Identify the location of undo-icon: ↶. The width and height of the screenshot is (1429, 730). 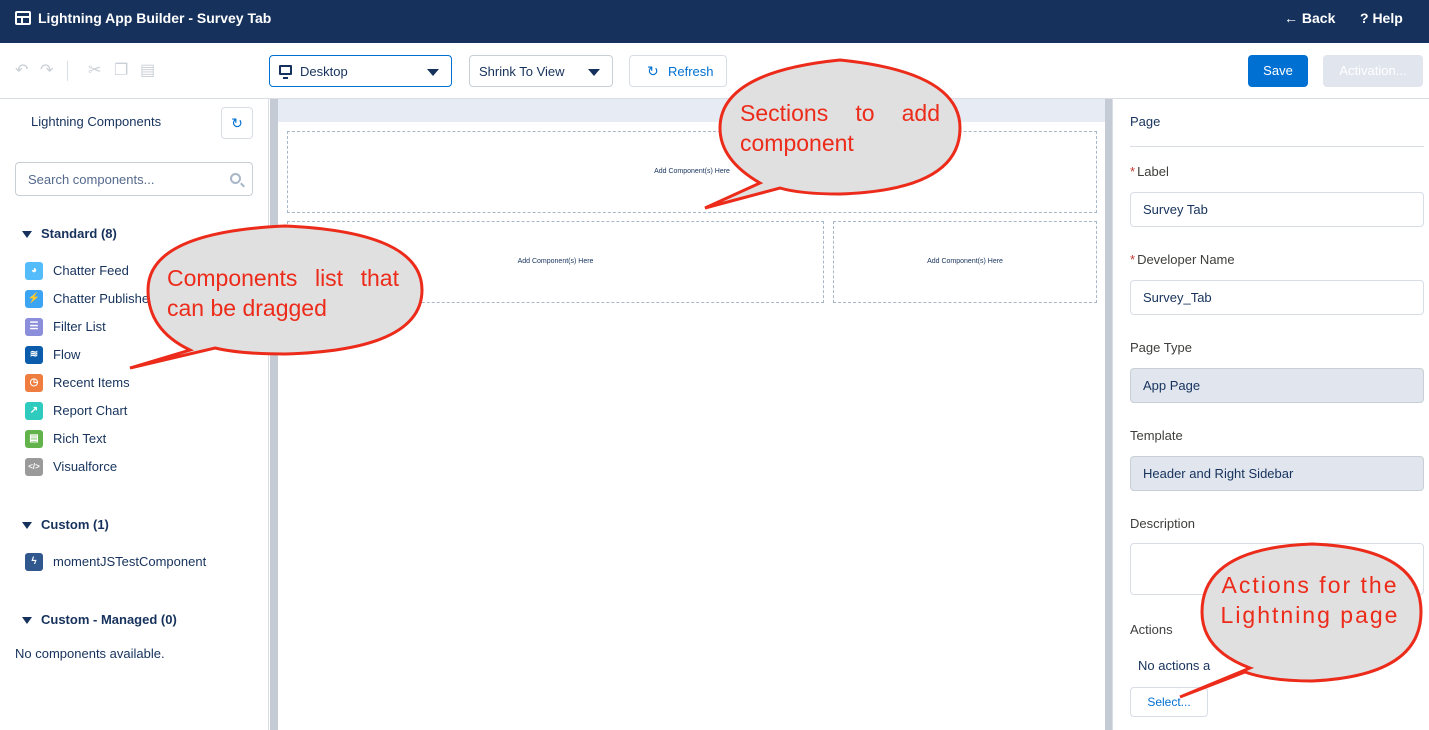
(21, 71).